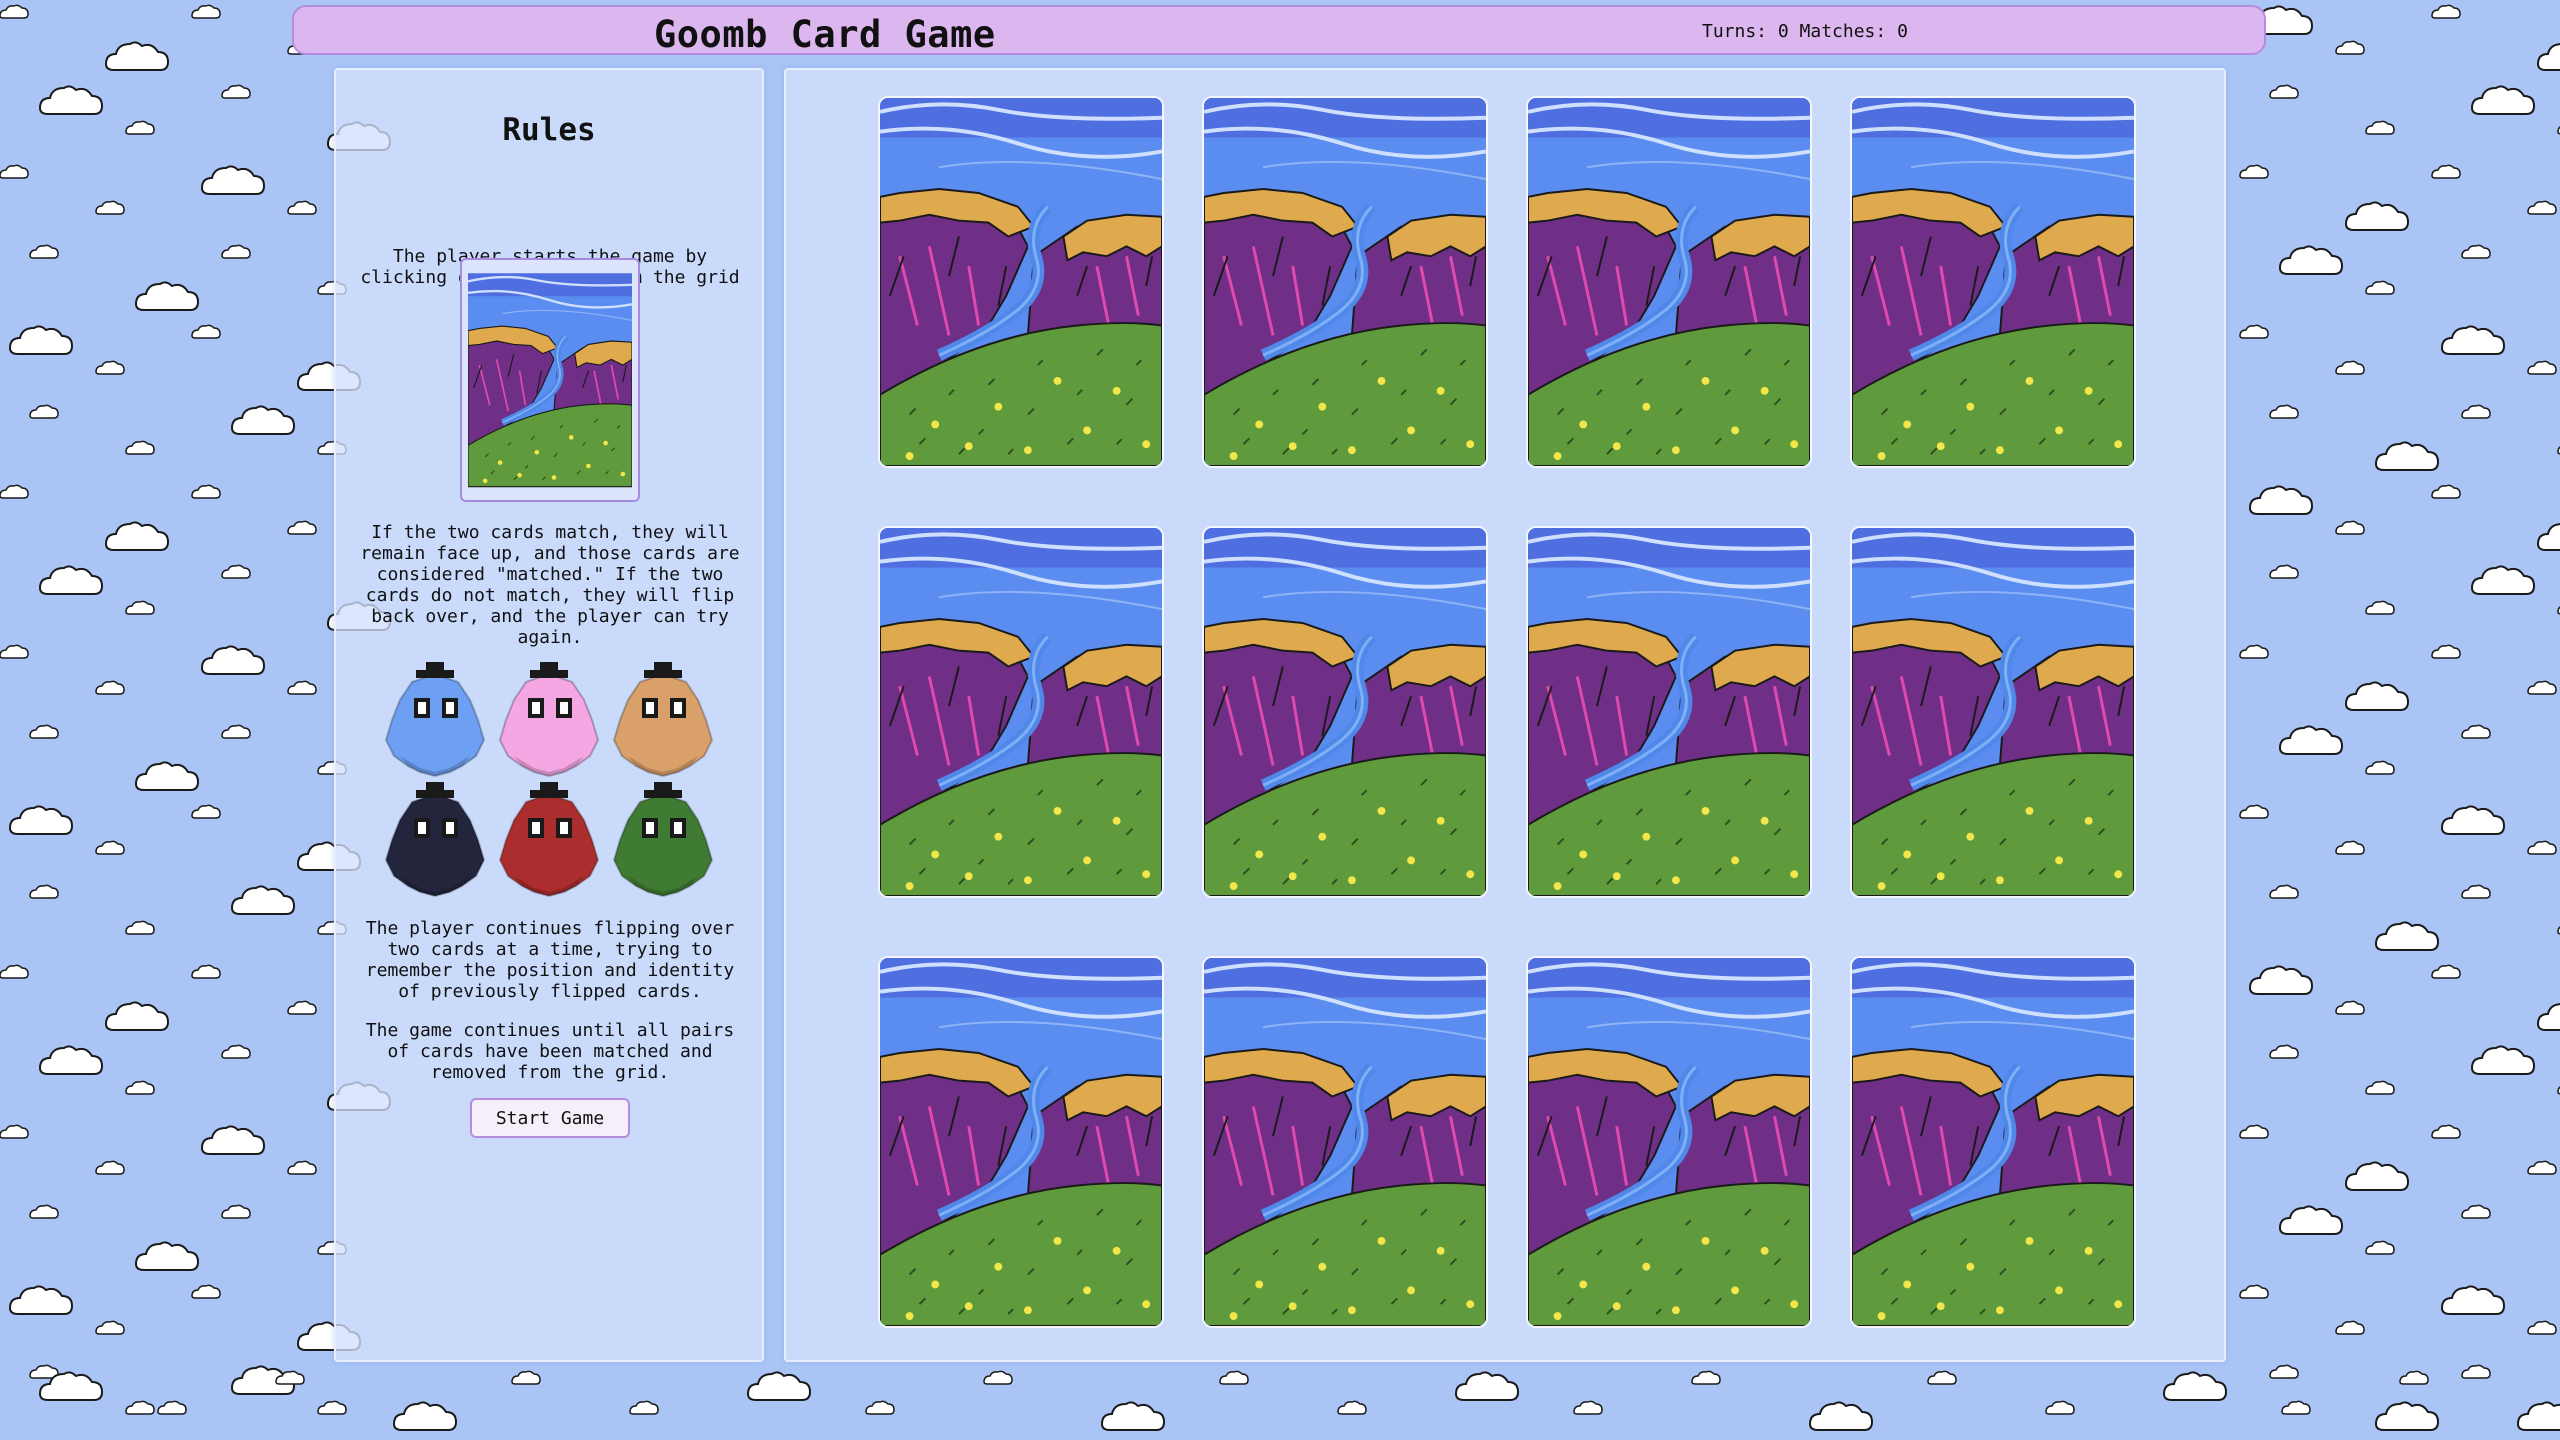 Image resolution: width=2560 pixels, height=1440 pixels. What do you see at coordinates (1993, 282) in the screenshot?
I see `card-r1-c4` at bounding box center [1993, 282].